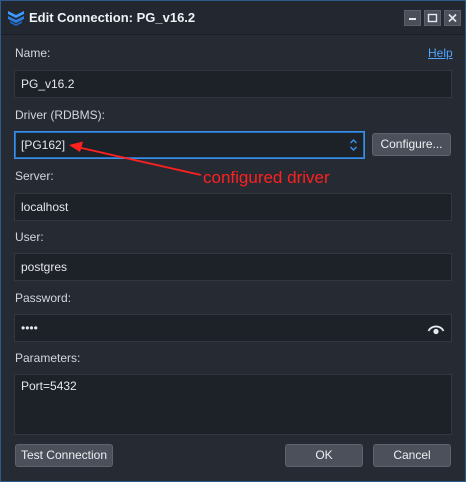 The height and width of the screenshot is (482, 466). I want to click on minimize-button, so click(412, 18).